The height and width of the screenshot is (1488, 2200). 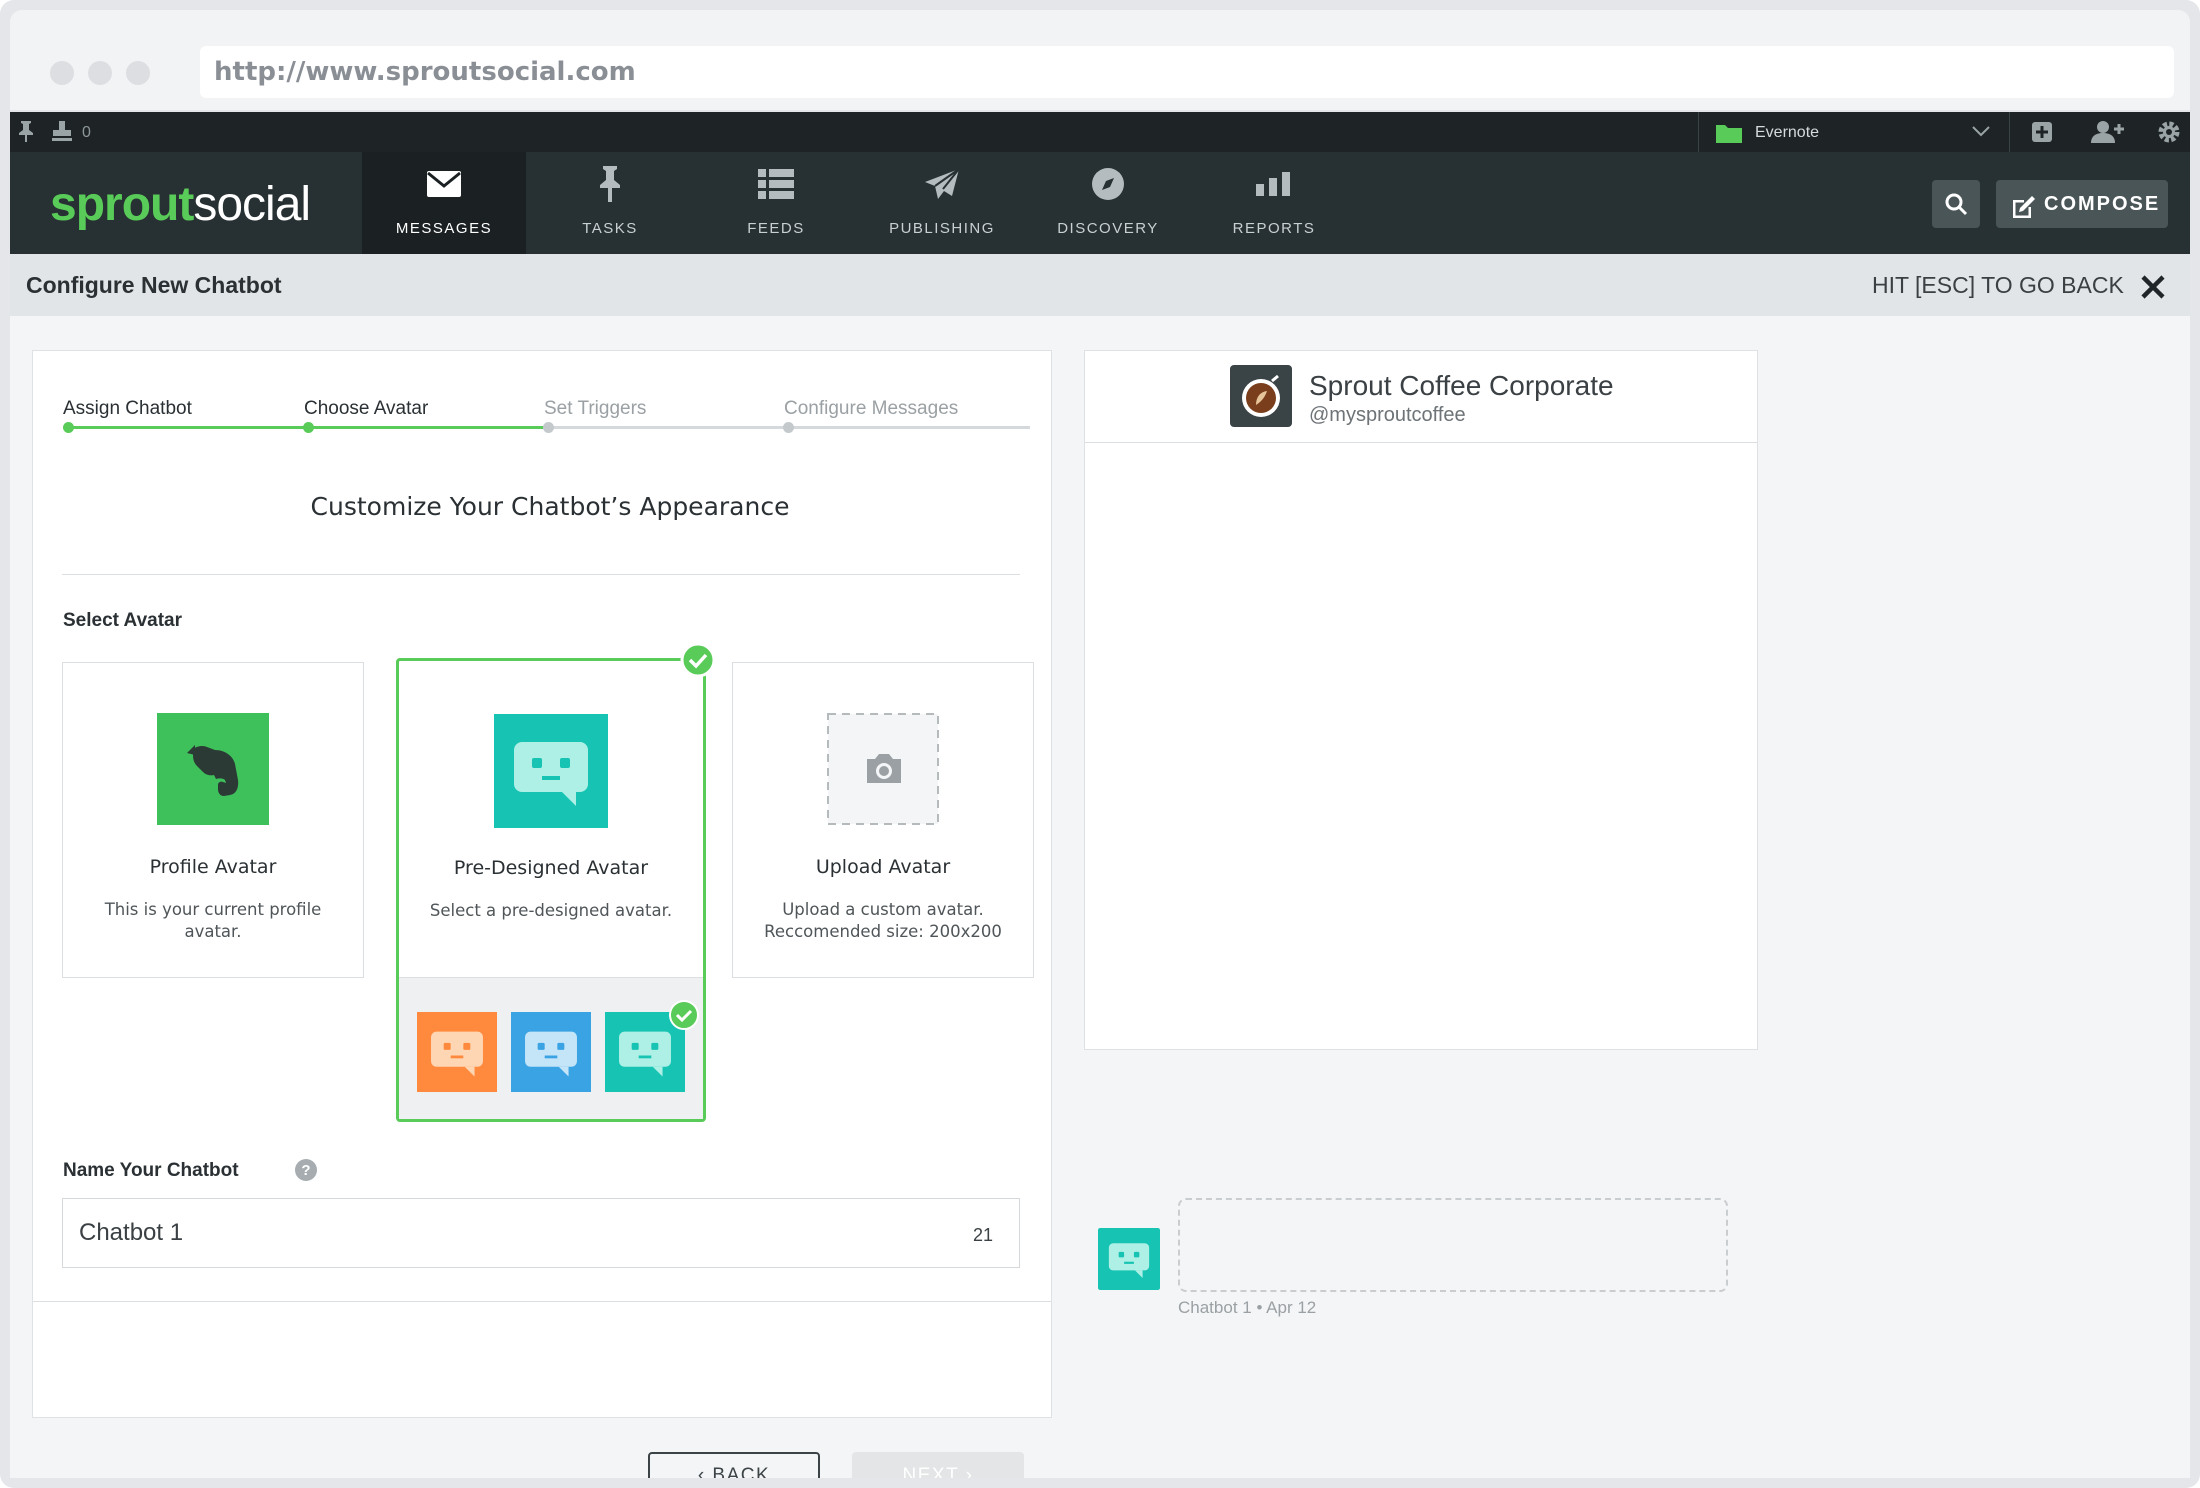 What do you see at coordinates (698, 662) in the screenshot?
I see `selected-check-icon` at bounding box center [698, 662].